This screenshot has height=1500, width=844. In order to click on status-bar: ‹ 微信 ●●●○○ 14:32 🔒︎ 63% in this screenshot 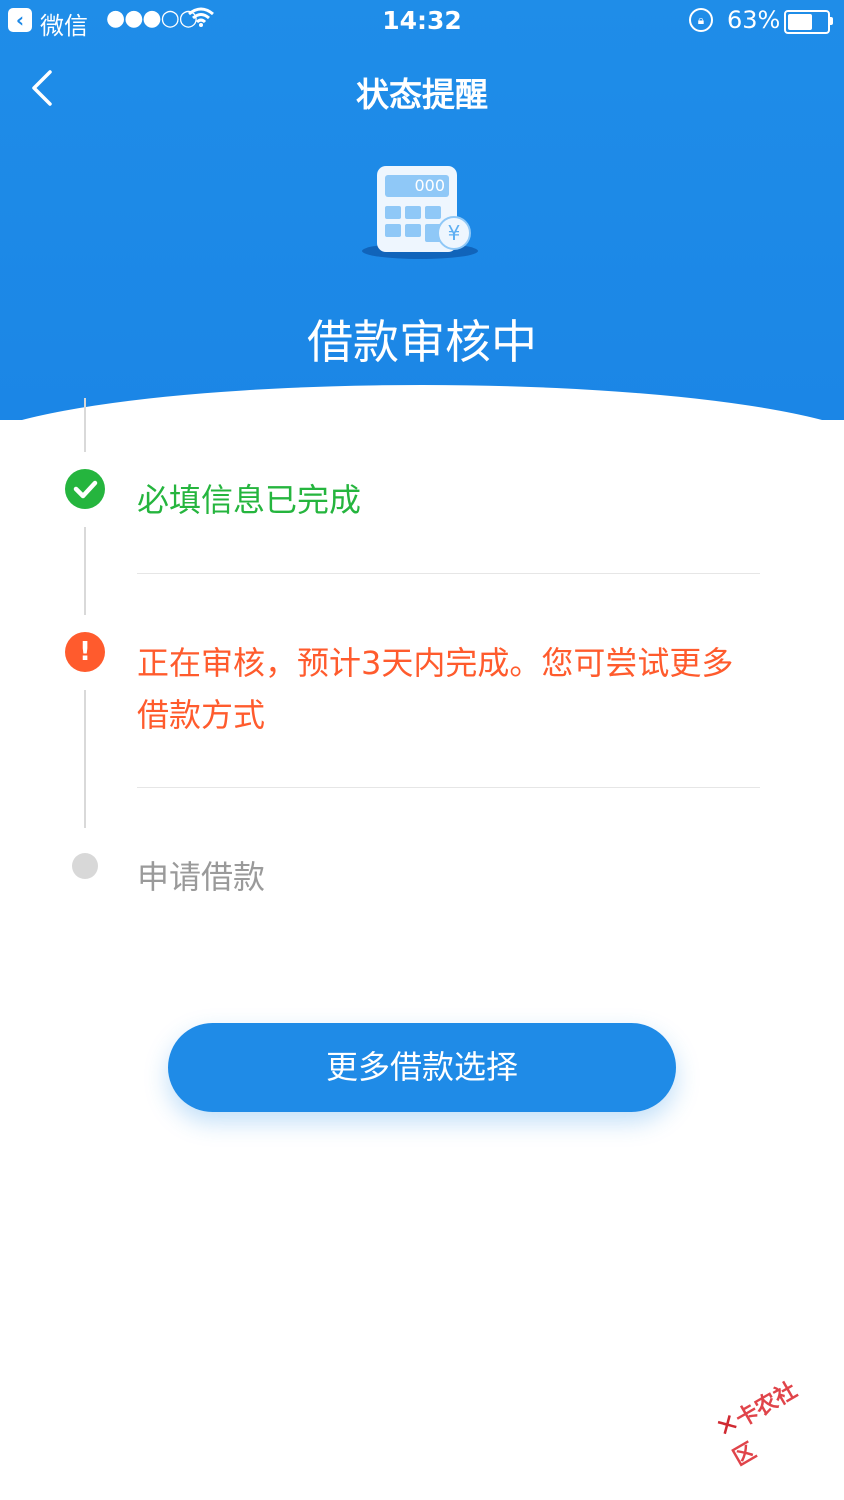, I will do `click(422, 22)`.